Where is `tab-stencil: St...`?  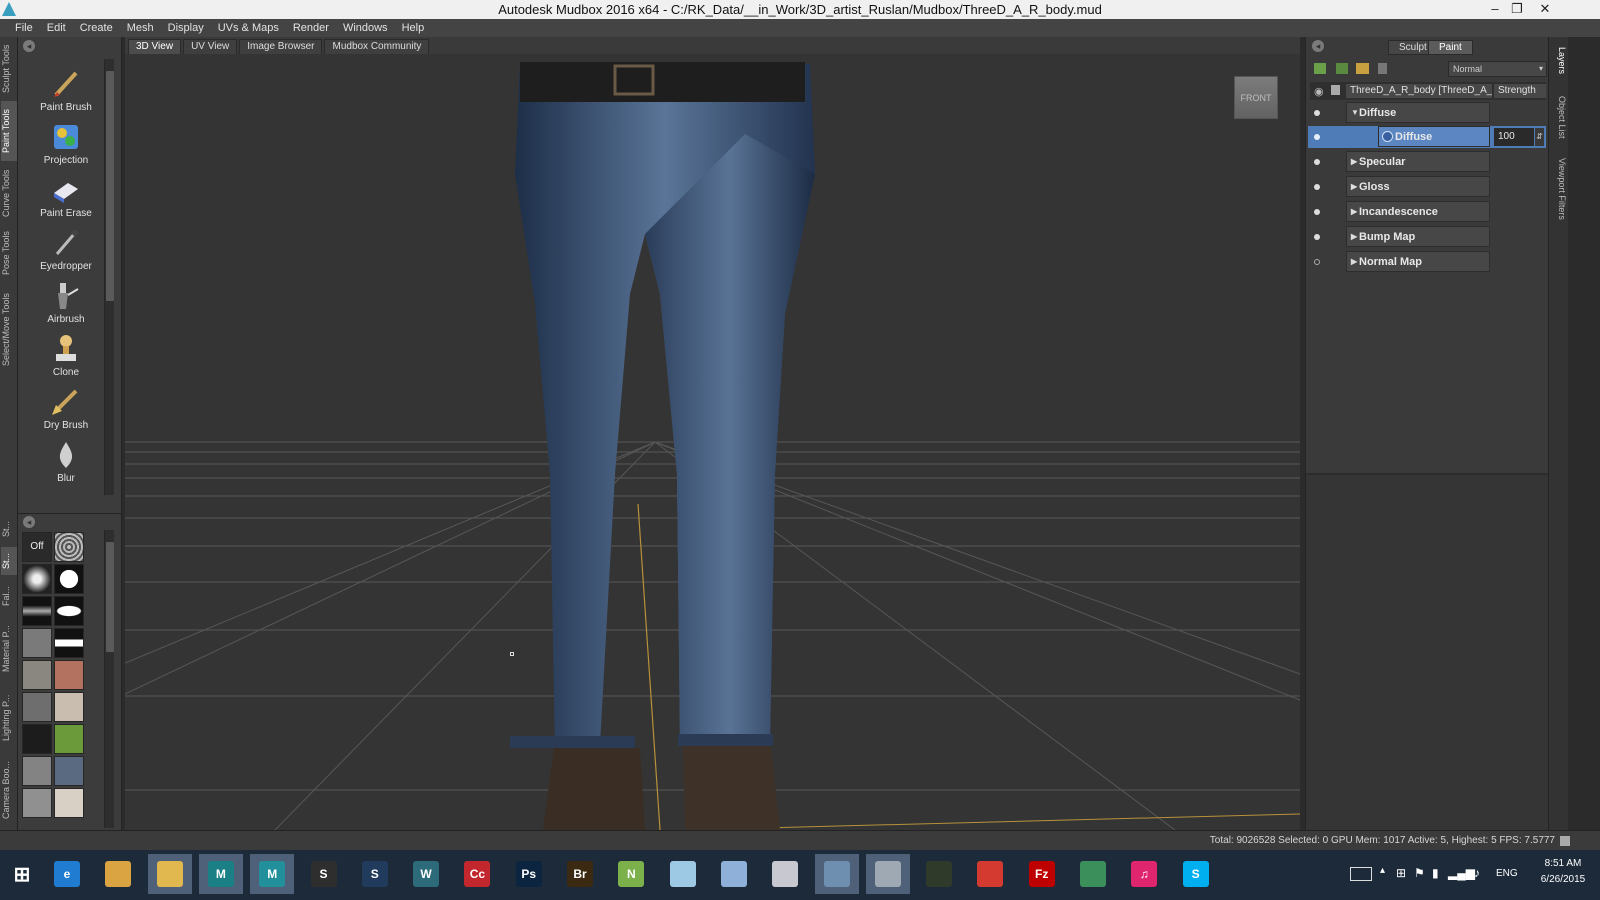 tab-stencil: St... is located at coordinates (9, 561).